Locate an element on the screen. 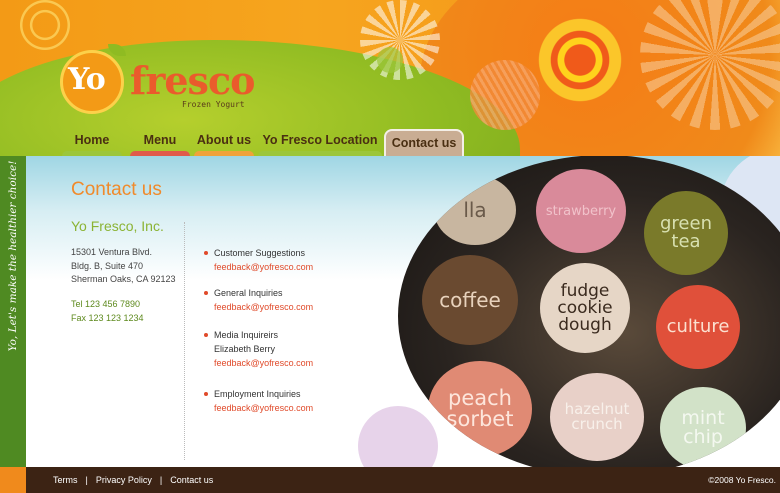  flavor-tag: peach sorbet is located at coordinates (480, 409).